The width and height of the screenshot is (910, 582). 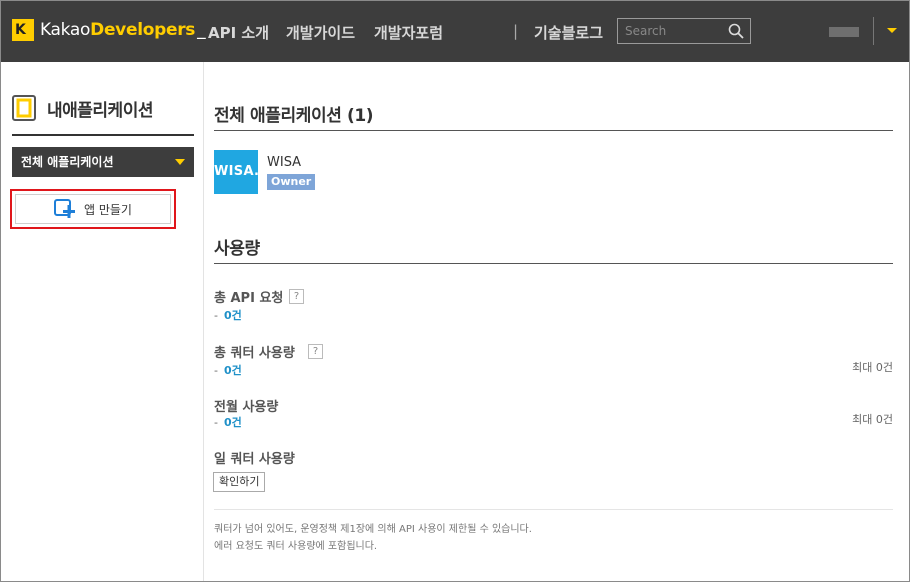 What do you see at coordinates (553, 130) in the screenshot?
I see `apps-section-rule` at bounding box center [553, 130].